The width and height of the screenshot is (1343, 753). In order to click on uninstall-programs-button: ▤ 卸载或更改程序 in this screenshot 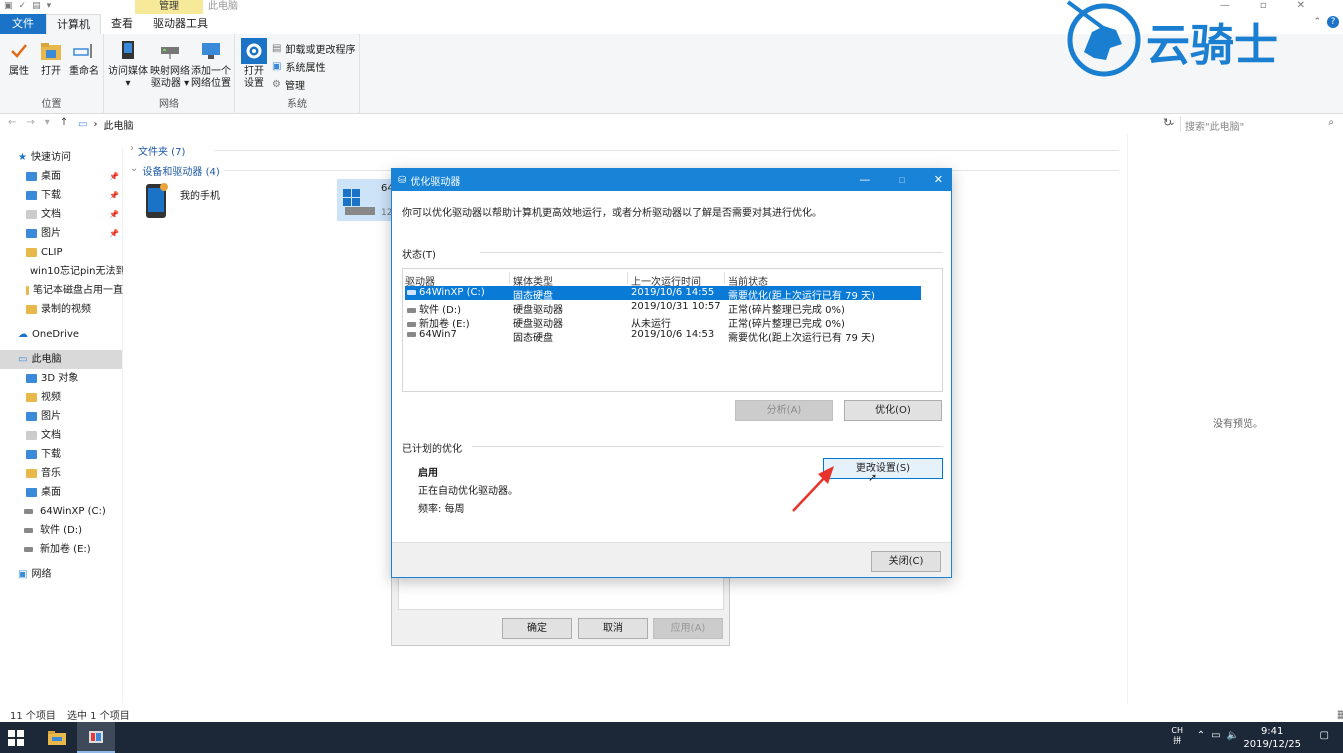, I will do `click(313, 48)`.